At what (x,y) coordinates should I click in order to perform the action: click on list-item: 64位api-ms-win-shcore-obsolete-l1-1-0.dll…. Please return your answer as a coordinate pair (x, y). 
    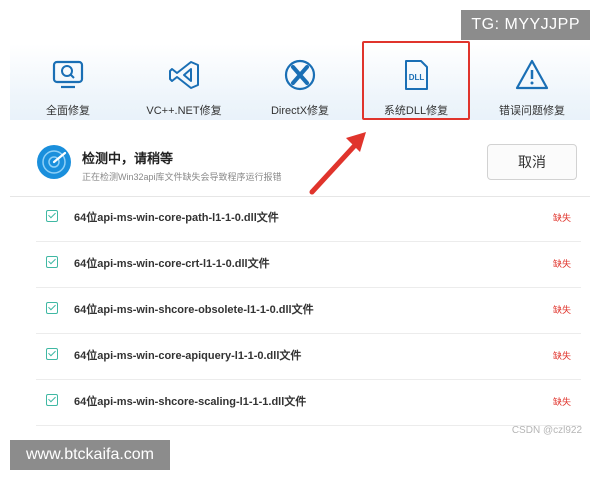
    Looking at the image, I should click on (308, 311).